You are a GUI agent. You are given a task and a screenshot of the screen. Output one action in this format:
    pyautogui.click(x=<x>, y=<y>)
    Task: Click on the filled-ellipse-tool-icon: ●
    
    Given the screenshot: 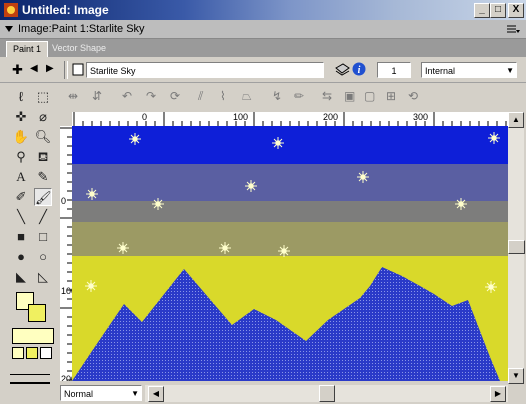 What is the action you would take?
    pyautogui.click(x=21, y=257)
    